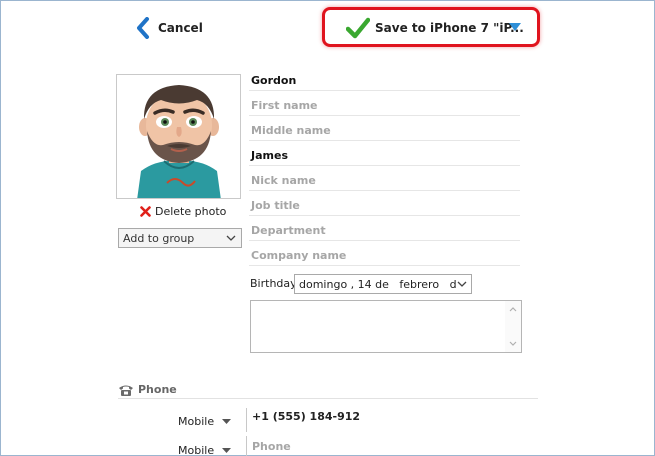  Describe the element at coordinates (384, 256) in the screenshot. I see `company-name-field: Company name` at that location.